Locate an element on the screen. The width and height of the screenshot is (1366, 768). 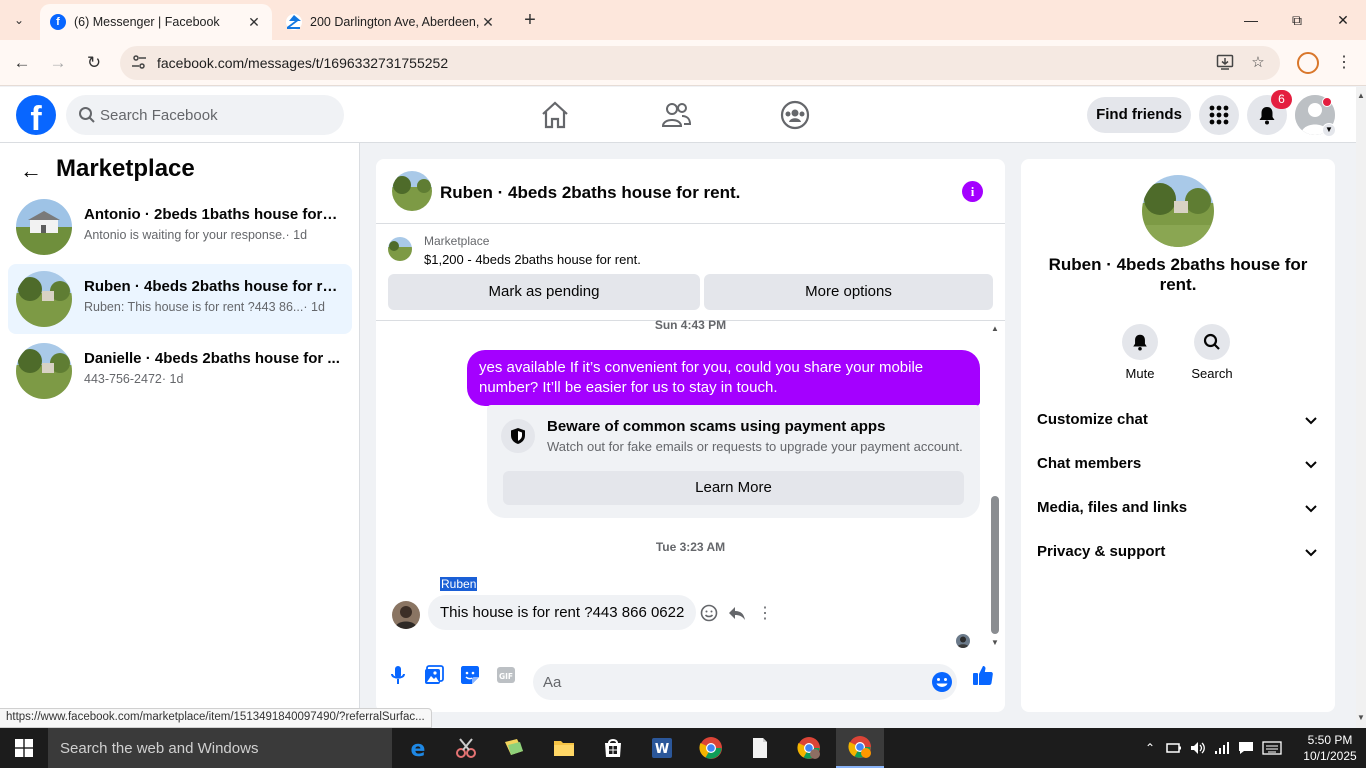
privacy-support-section: Privacy & support is located at coordinates (1178, 552).